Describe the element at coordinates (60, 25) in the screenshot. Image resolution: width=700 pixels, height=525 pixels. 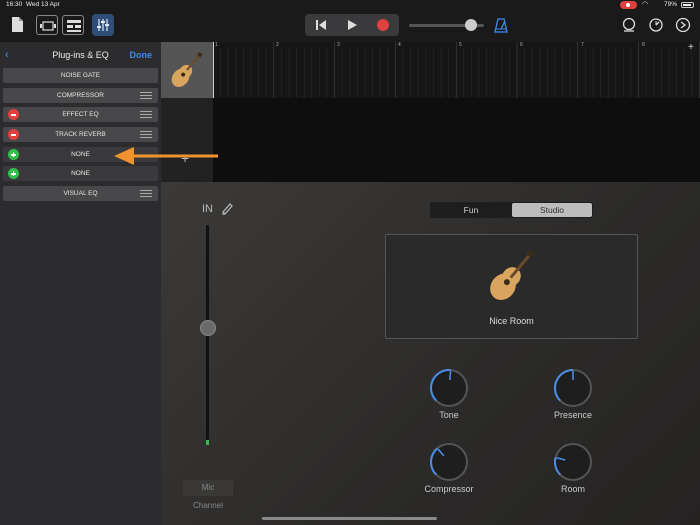
I see `view-toggle` at that location.